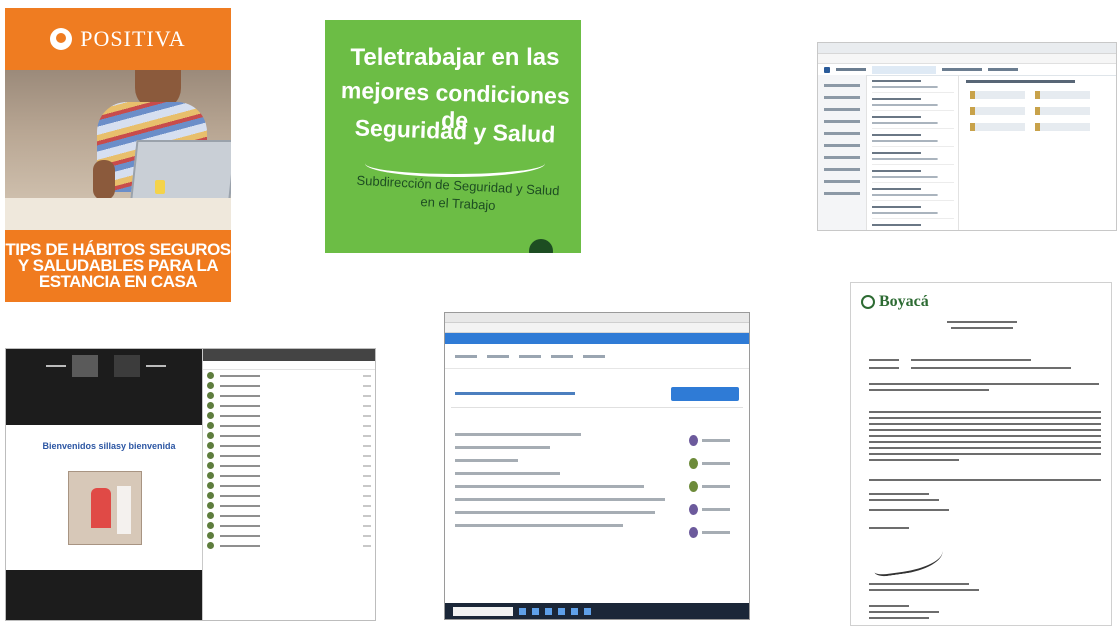 The image size is (1118, 626). What do you see at coordinates (133, 38) in the screenshot?
I see `positiva-brand-name: POSITIVA` at bounding box center [133, 38].